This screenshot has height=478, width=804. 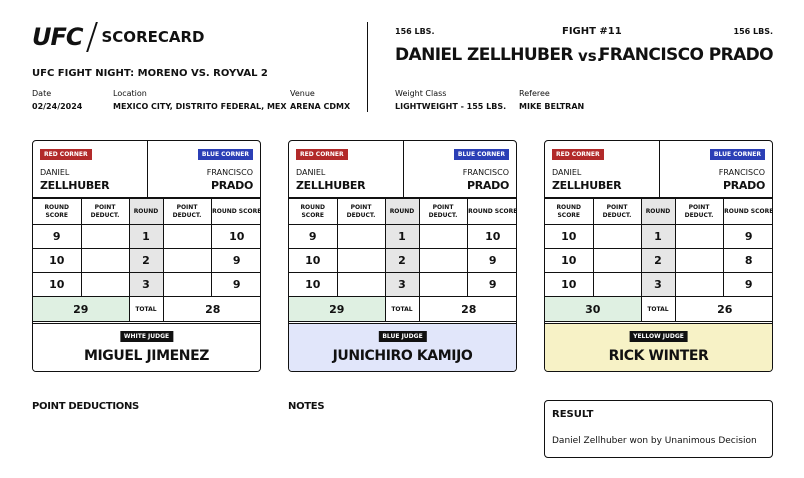 I want to click on judge-footer: WHITE JUDGE MIGUEL JIMENEZ, so click(x=146, y=347).